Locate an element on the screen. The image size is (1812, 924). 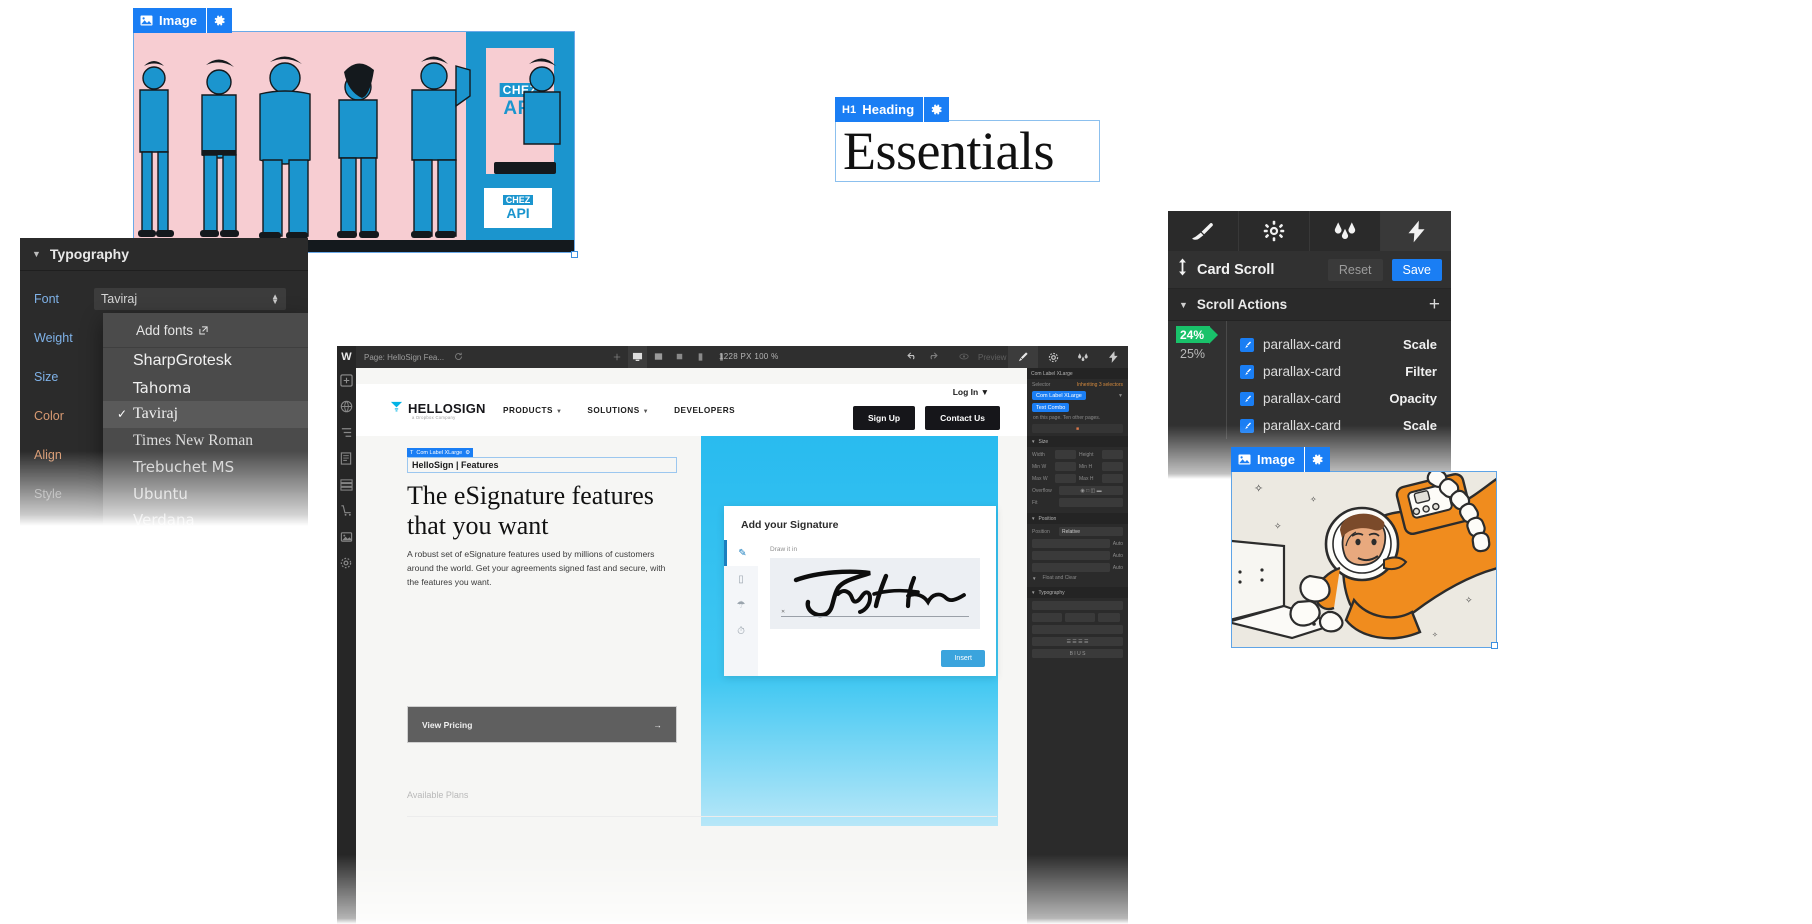
selector-chip-secondary: Text Combo is located at coordinates (1051, 407).